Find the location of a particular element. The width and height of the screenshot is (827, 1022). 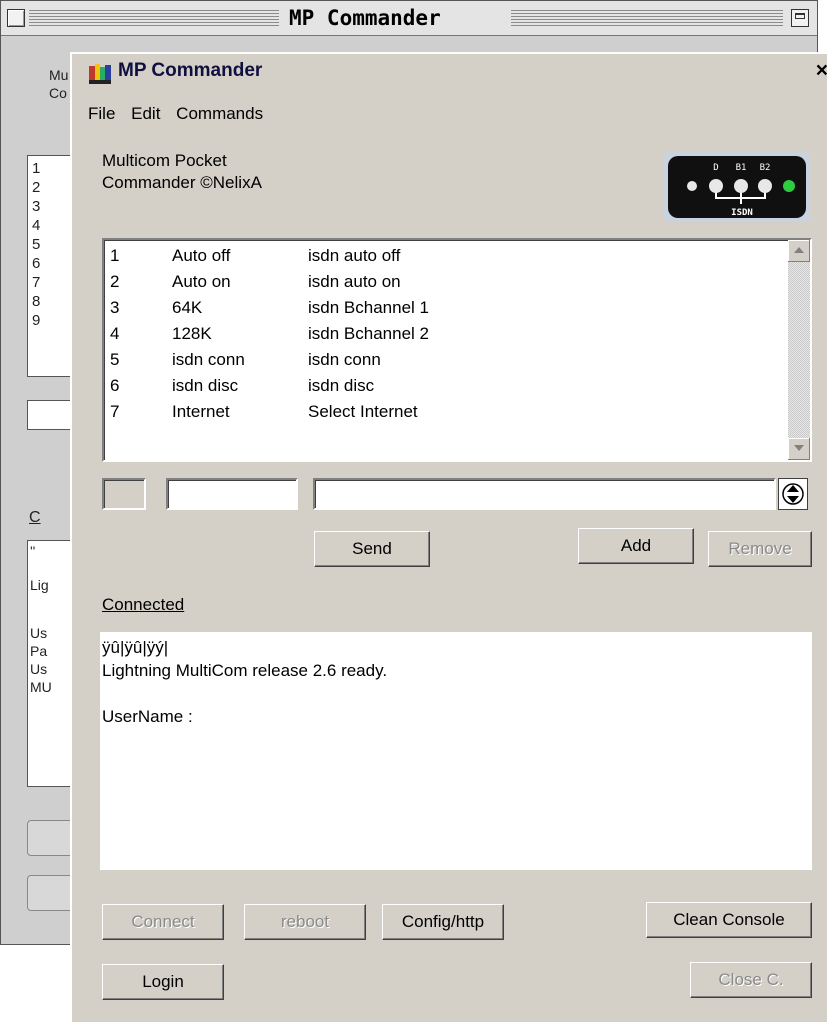

row-name: 64K is located at coordinates (187, 307).